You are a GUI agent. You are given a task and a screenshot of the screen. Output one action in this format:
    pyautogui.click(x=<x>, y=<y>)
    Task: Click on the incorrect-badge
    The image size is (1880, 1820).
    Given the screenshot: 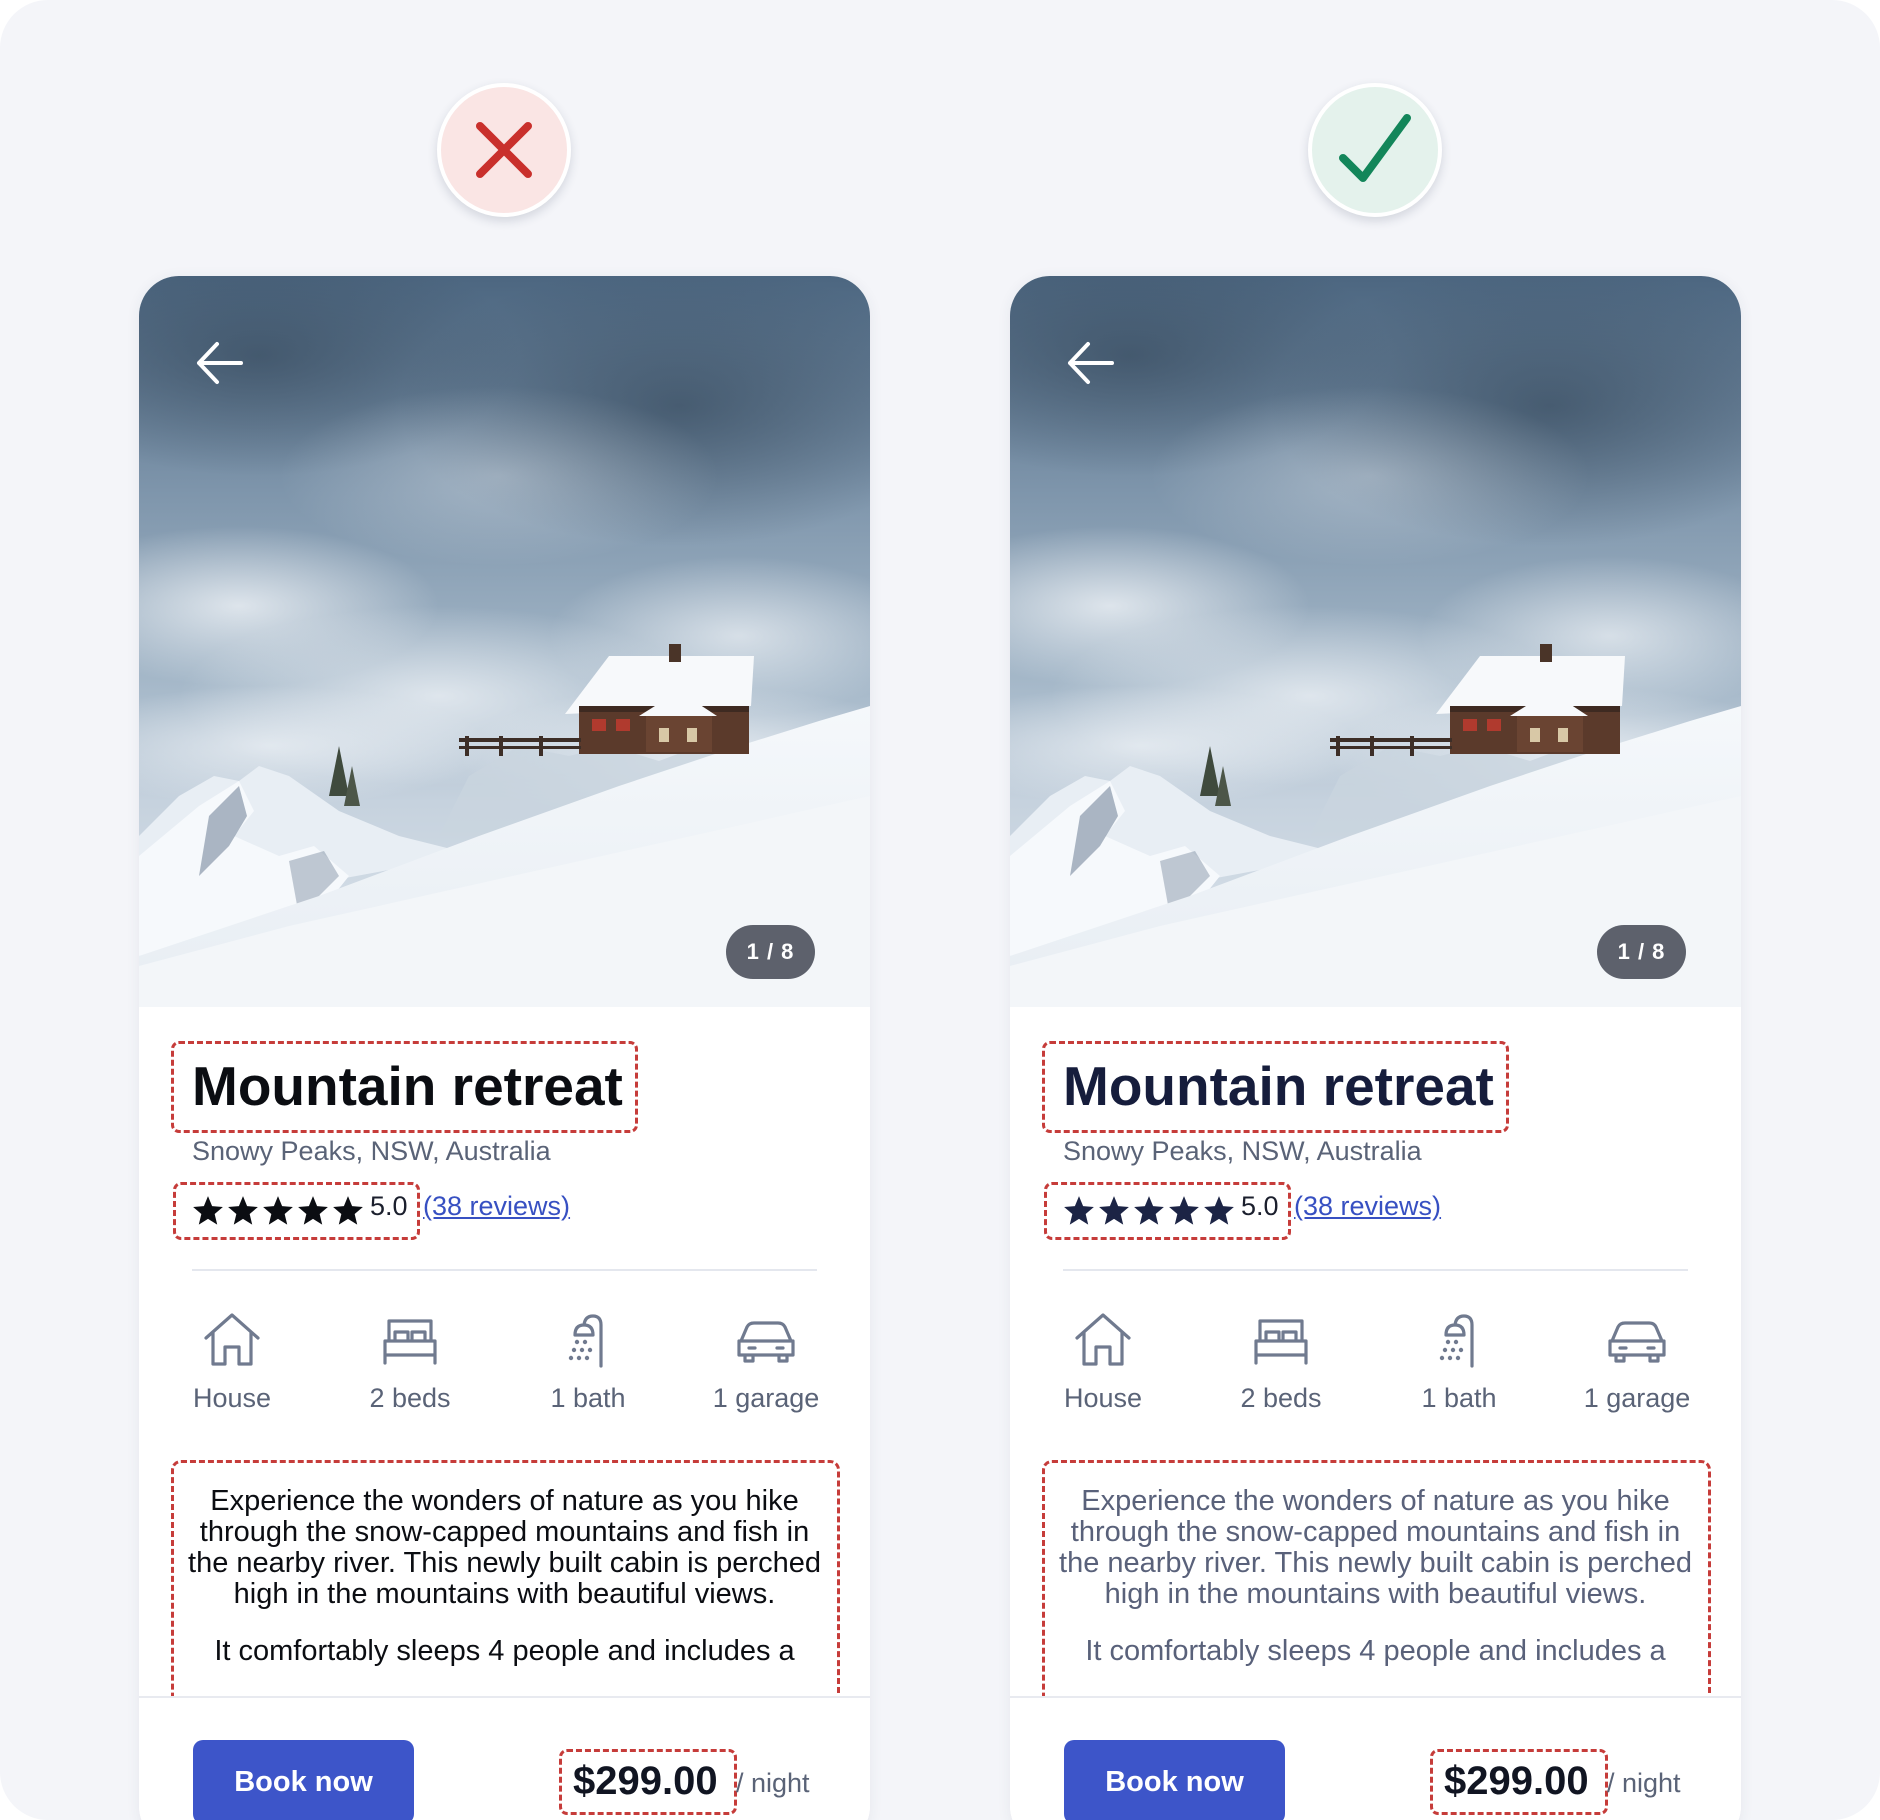 What is the action you would take?
    pyautogui.click(x=504, y=150)
    